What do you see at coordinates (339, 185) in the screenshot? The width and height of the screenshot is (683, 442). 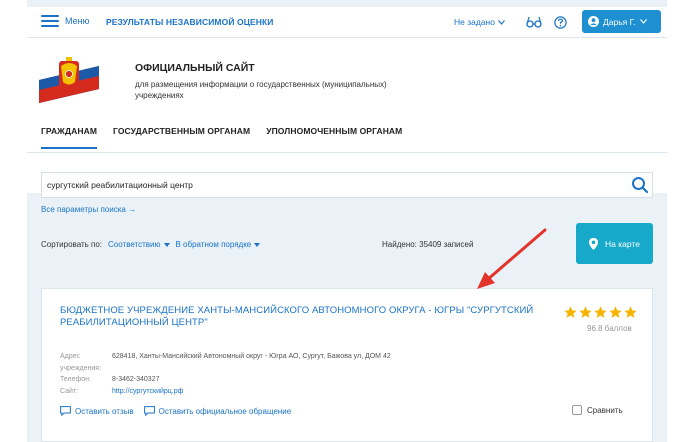 I see `search-input` at bounding box center [339, 185].